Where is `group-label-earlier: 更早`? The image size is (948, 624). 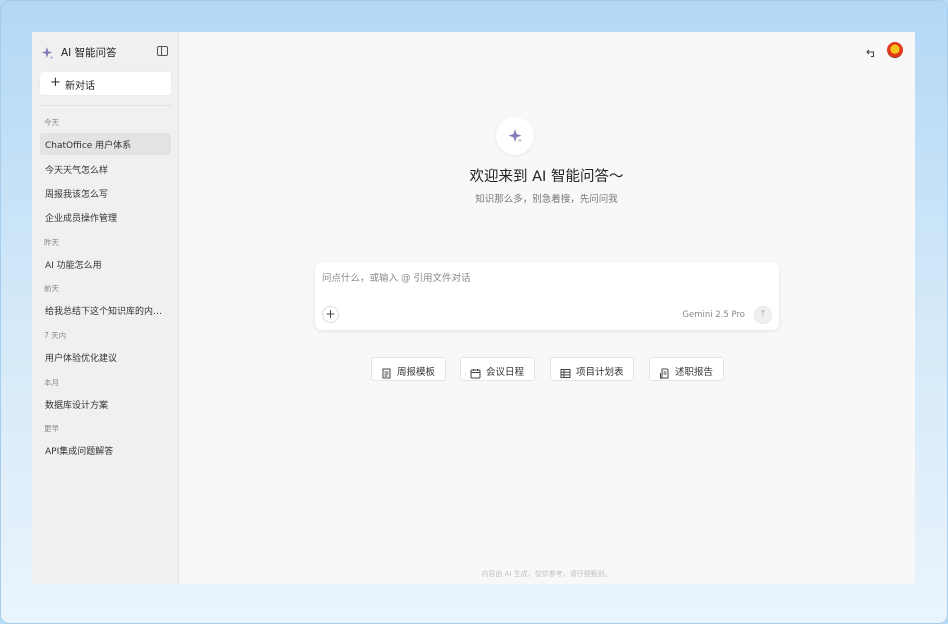 group-label-earlier: 更早 is located at coordinates (51, 428).